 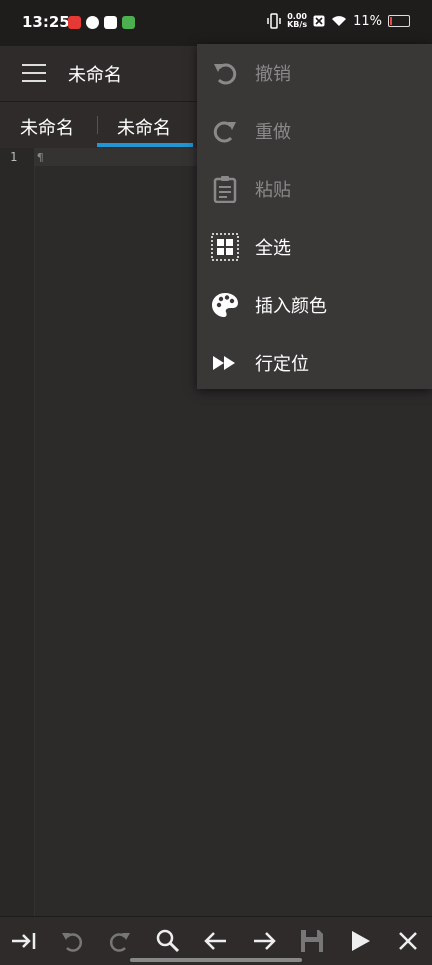 I want to click on run-icon, so click(x=360, y=941).